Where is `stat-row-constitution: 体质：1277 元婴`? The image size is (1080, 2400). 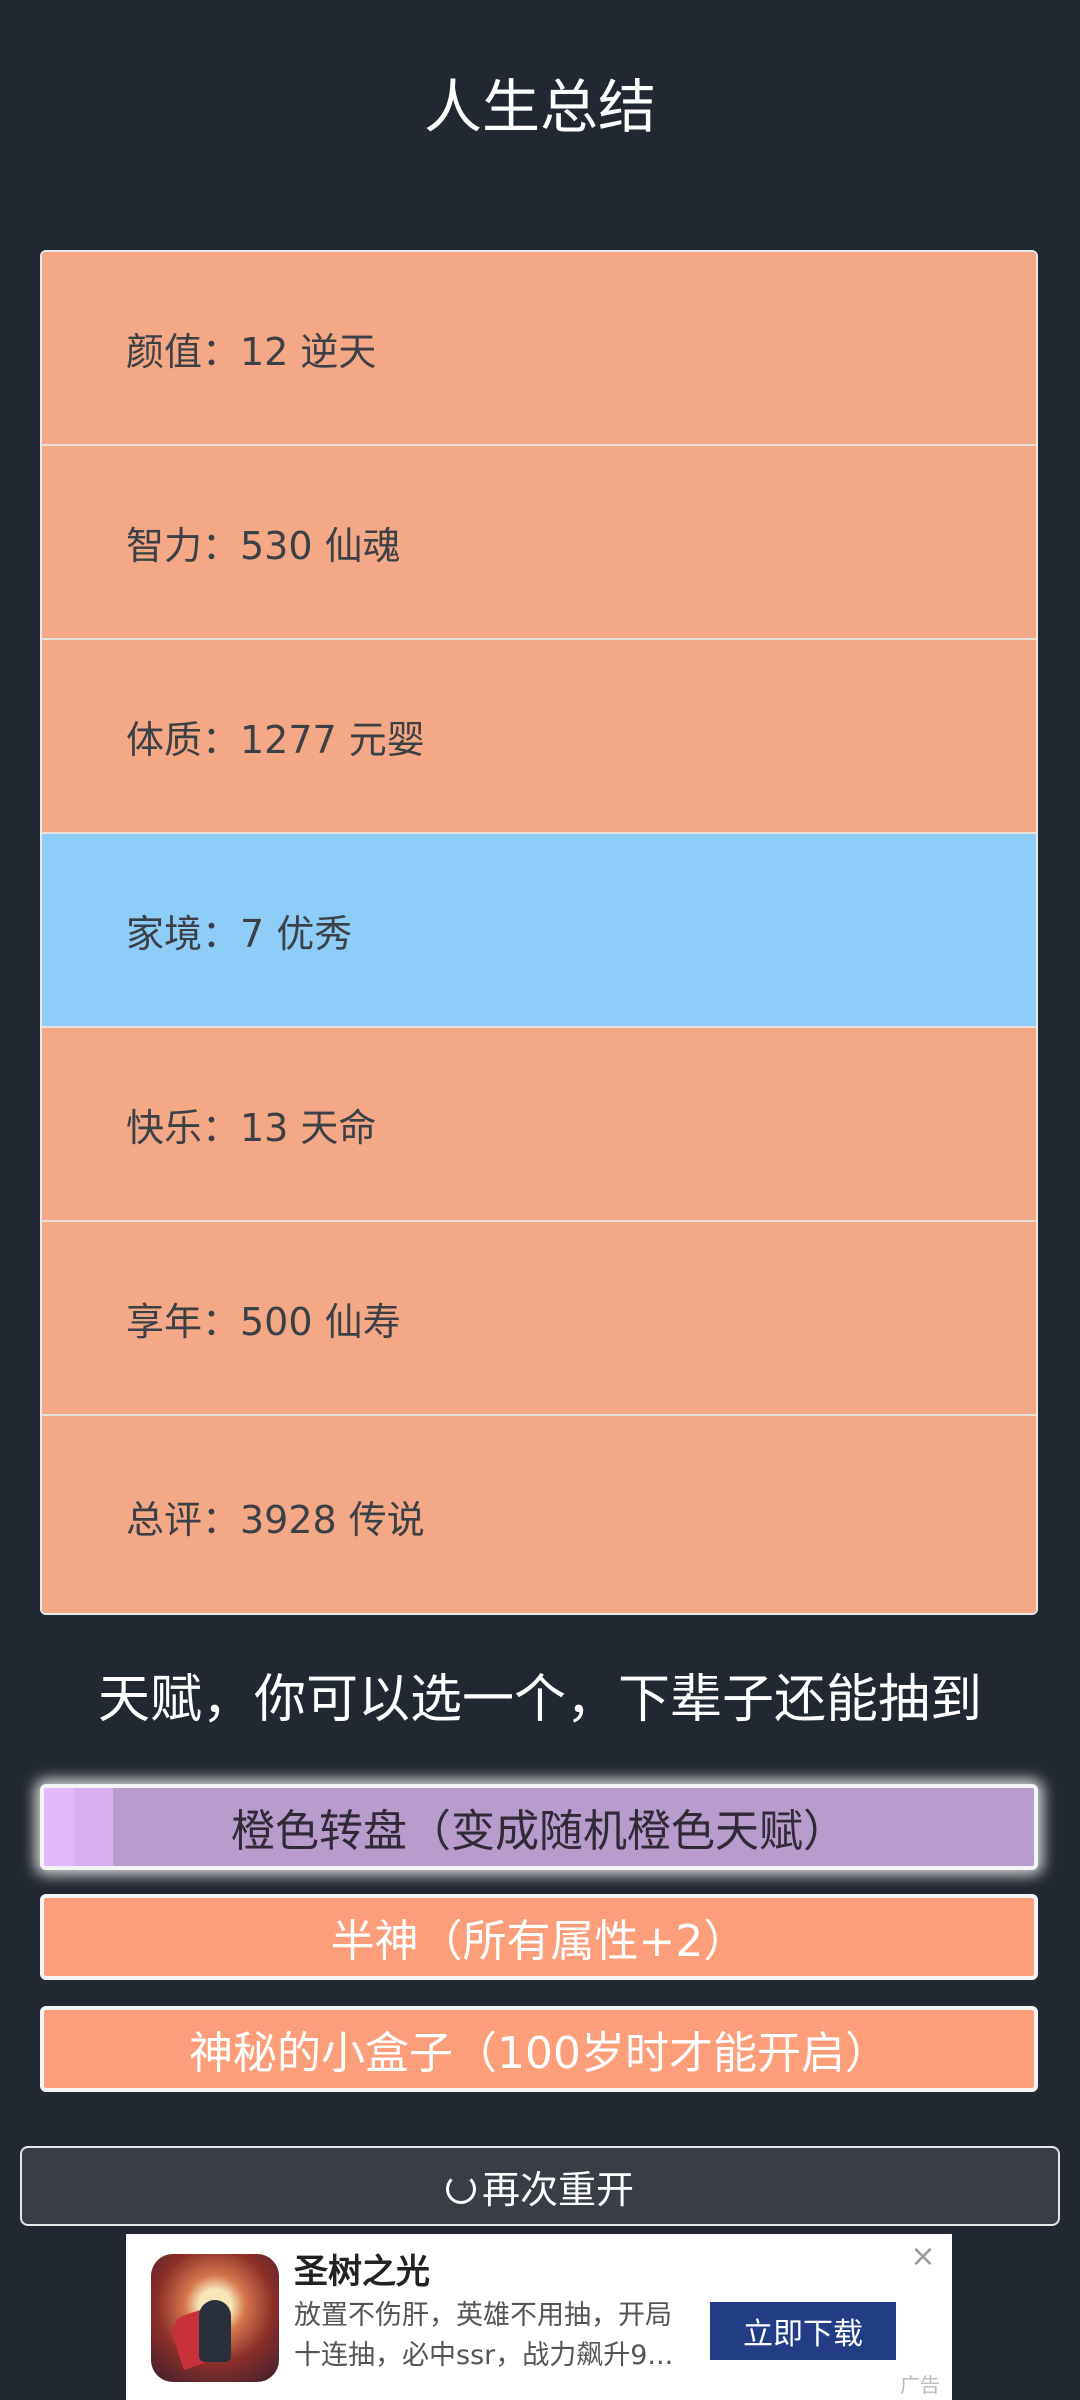
stat-row-constitution: 体质：1277 元婴 is located at coordinates (539, 737).